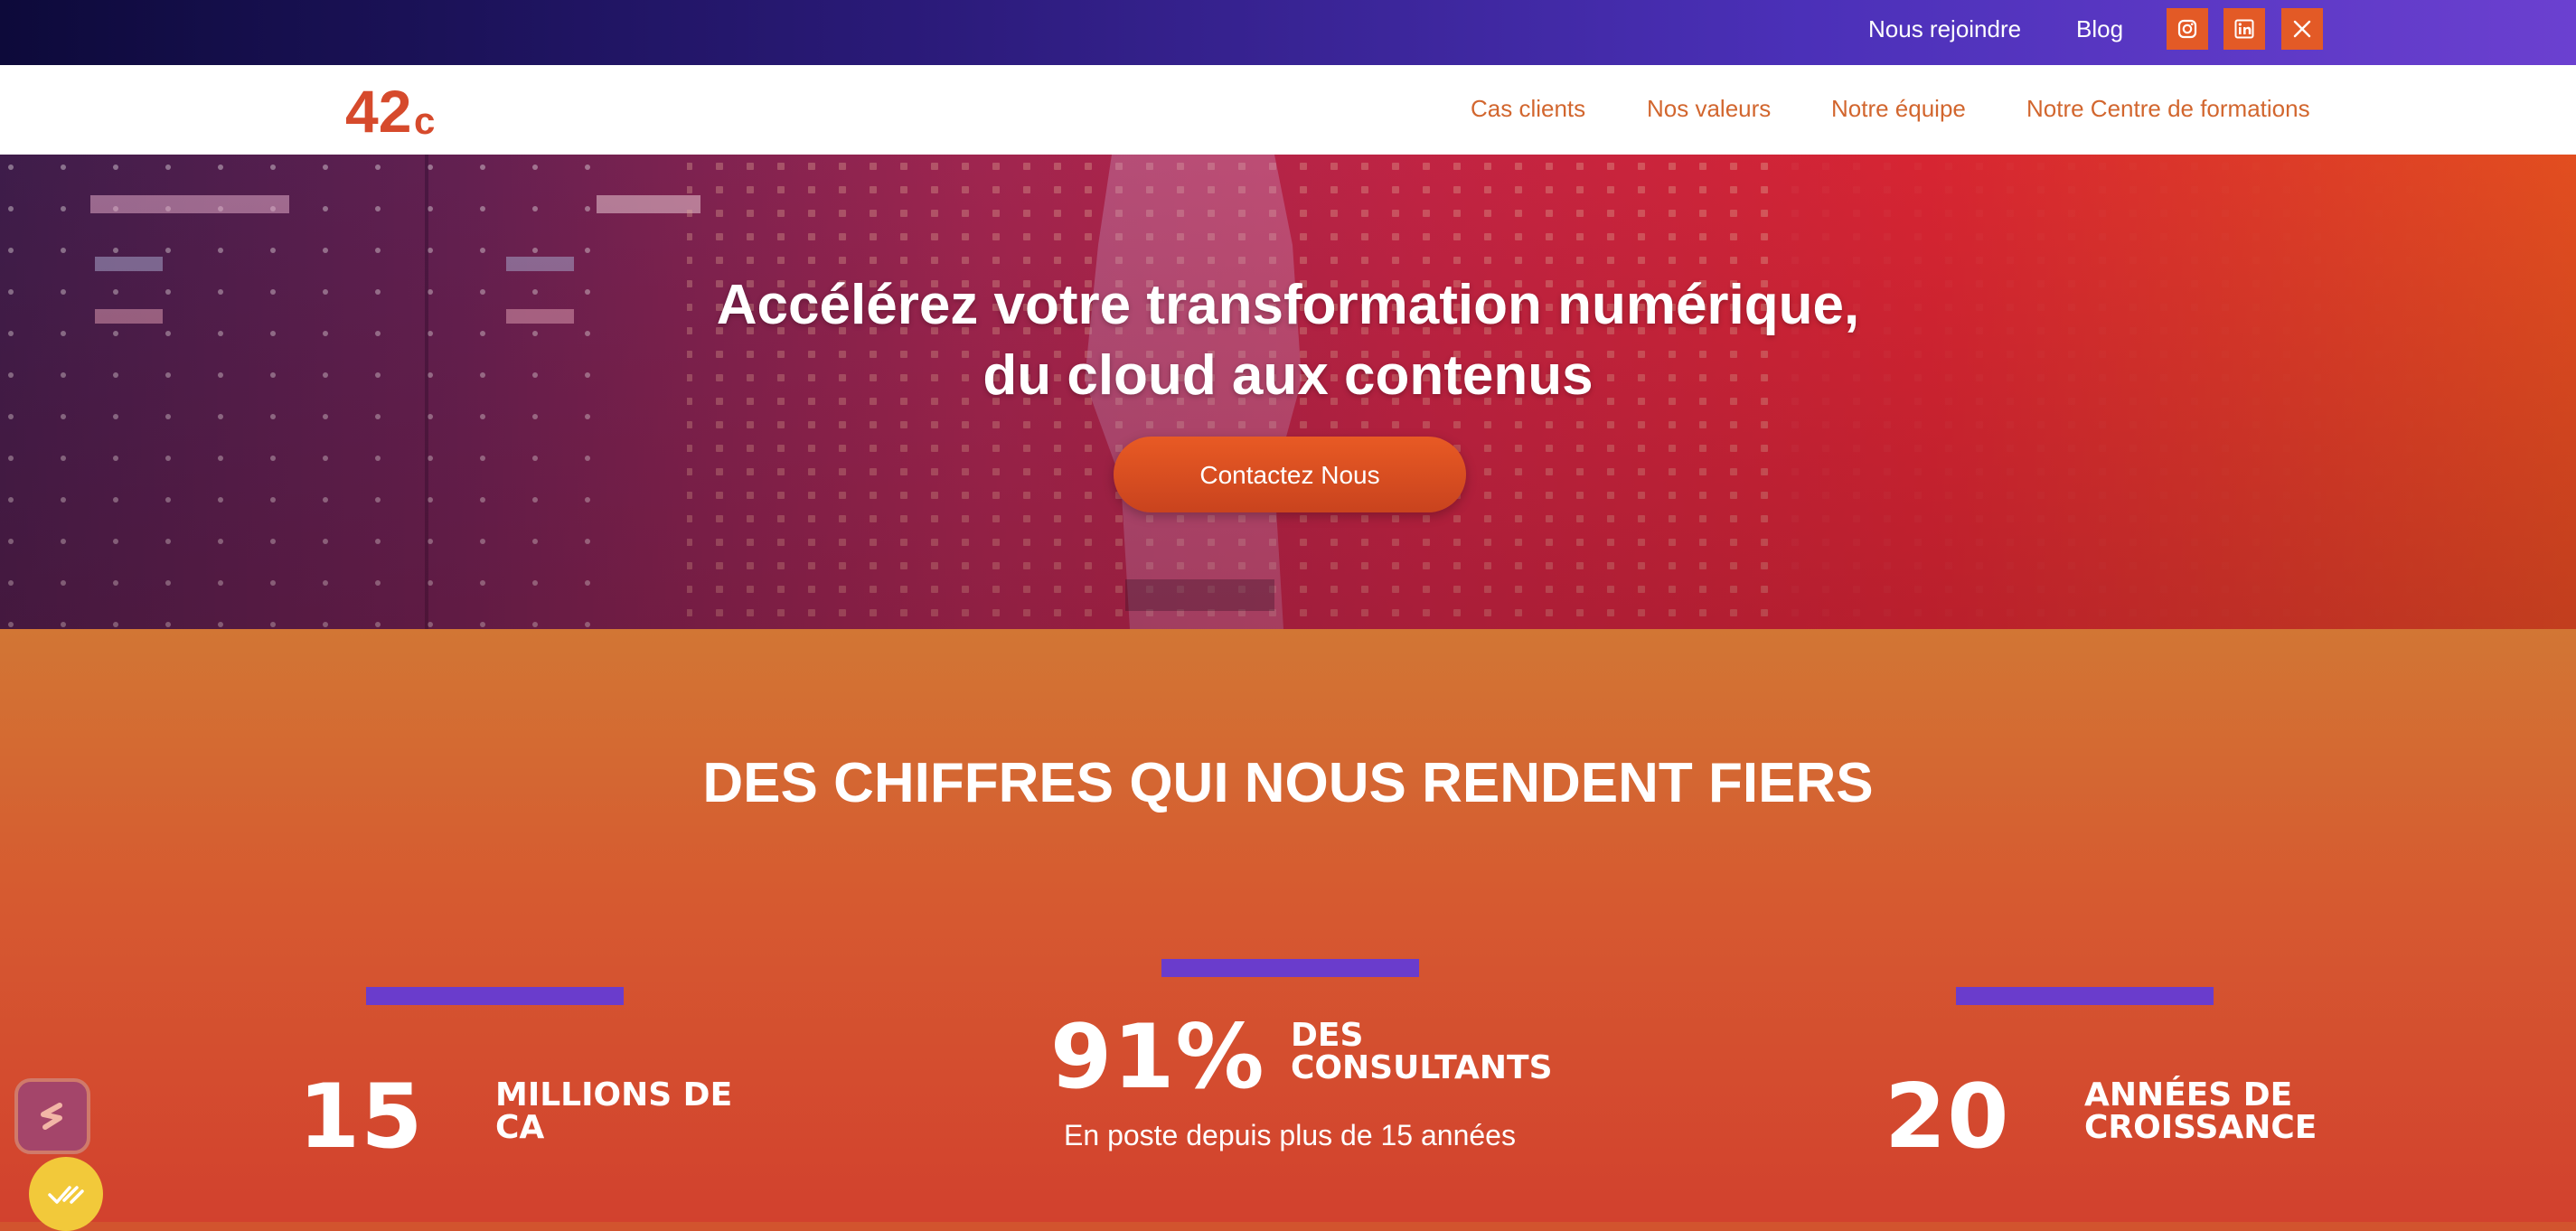 This screenshot has height=1231, width=2576. Describe the element at coordinates (2201, 1111) in the screenshot. I see `stat-label: ANNÉES DE CROISSANCE` at that location.